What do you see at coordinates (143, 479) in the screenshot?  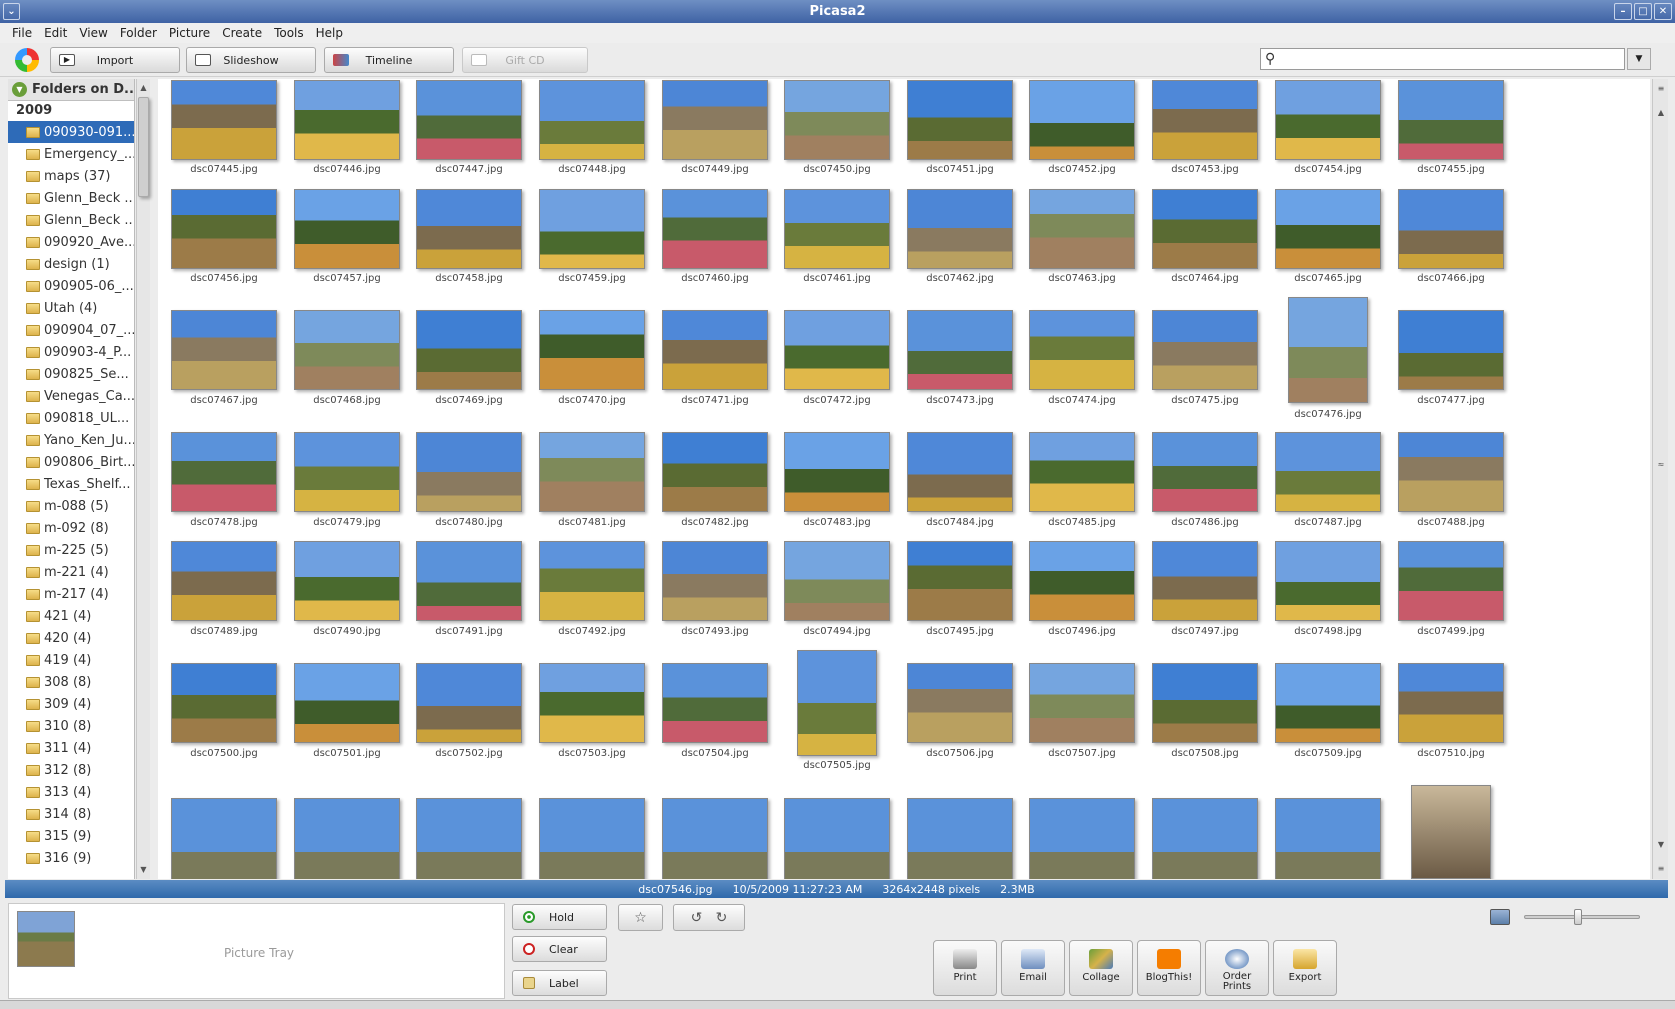 I see `sidebar-scrollbar: ▲ ▼` at bounding box center [143, 479].